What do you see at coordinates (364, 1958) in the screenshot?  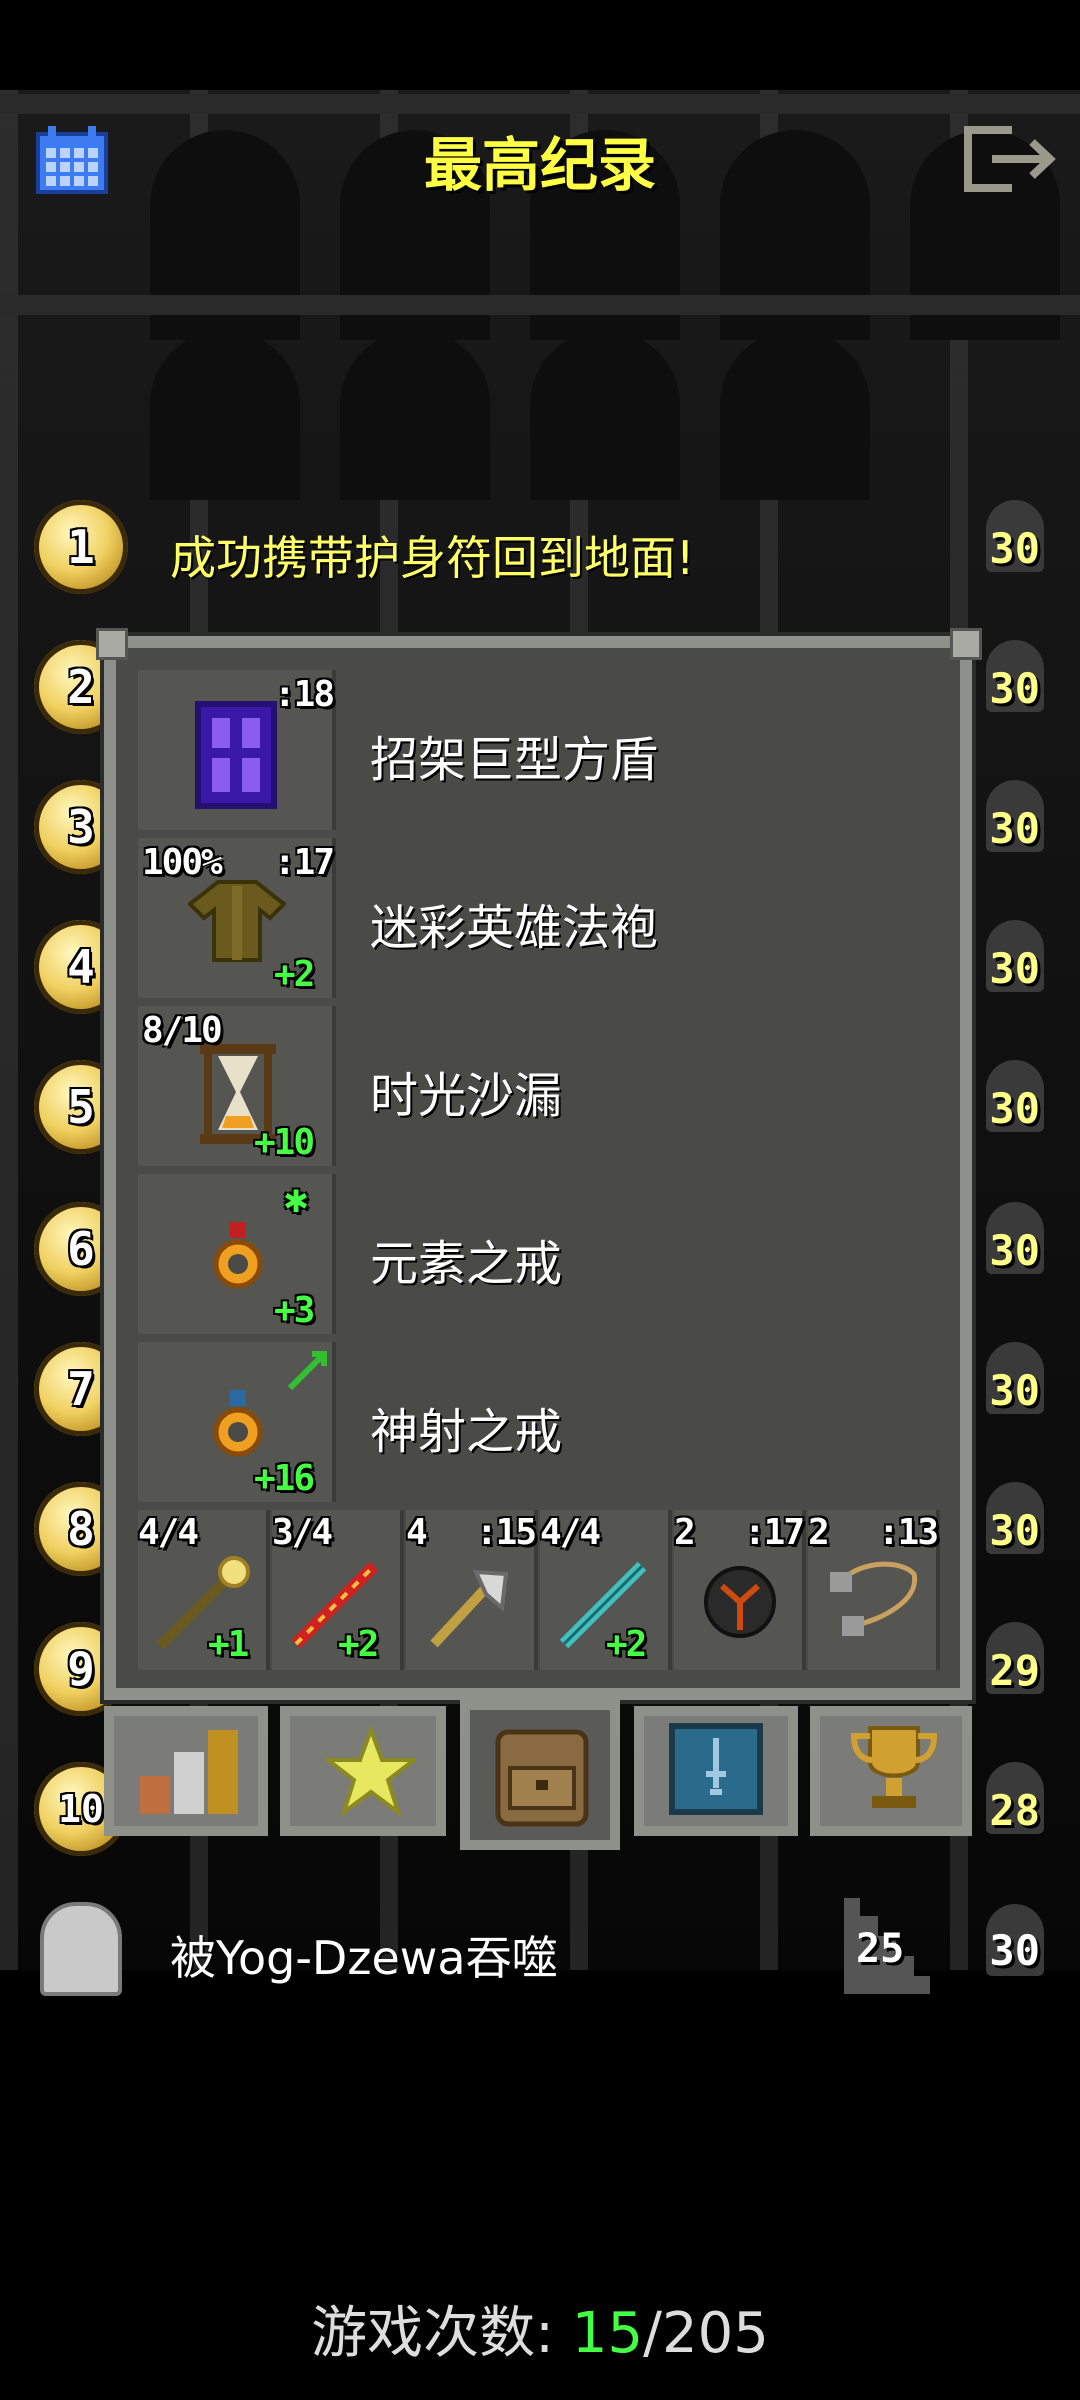 I see `latest-record-description: 被Yog-Dzewa吞噬` at bounding box center [364, 1958].